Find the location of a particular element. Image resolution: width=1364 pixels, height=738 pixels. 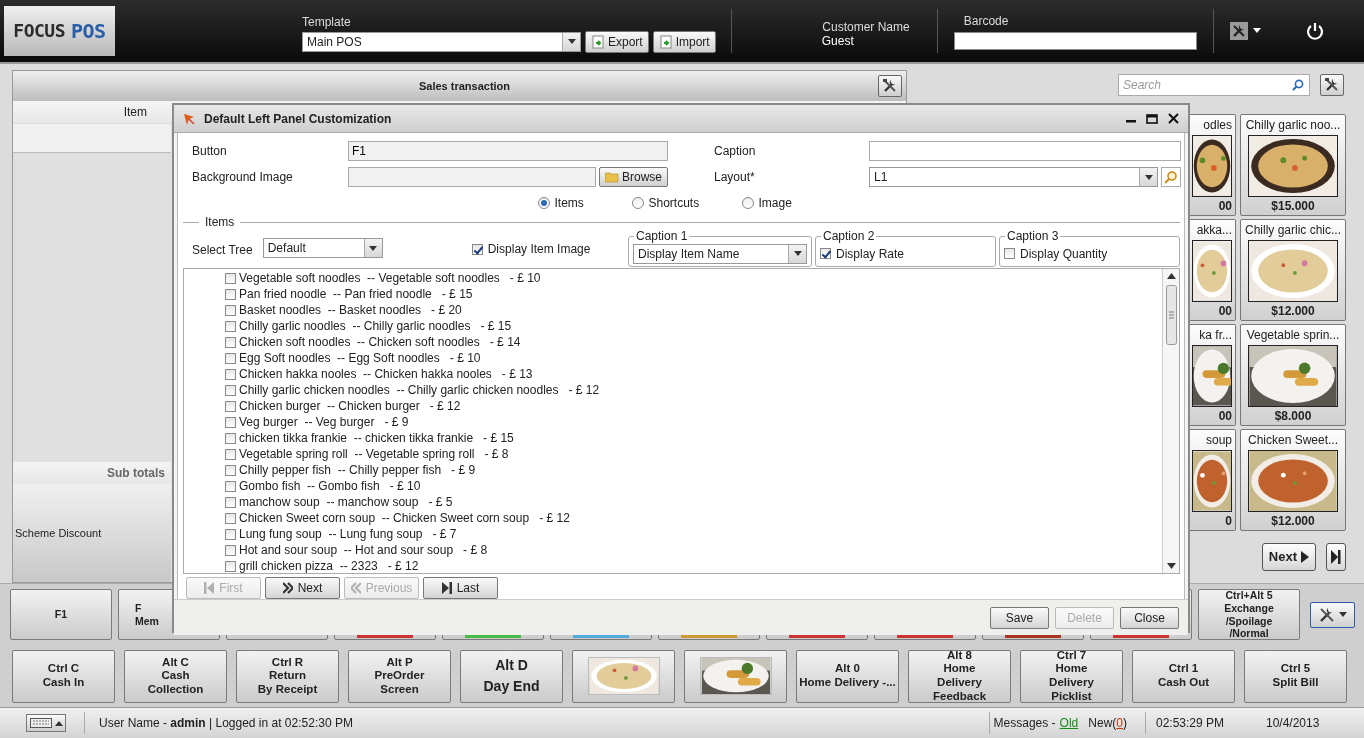

product-tile: Chilly garlic noo... $15.000 is located at coordinates (1293, 164).